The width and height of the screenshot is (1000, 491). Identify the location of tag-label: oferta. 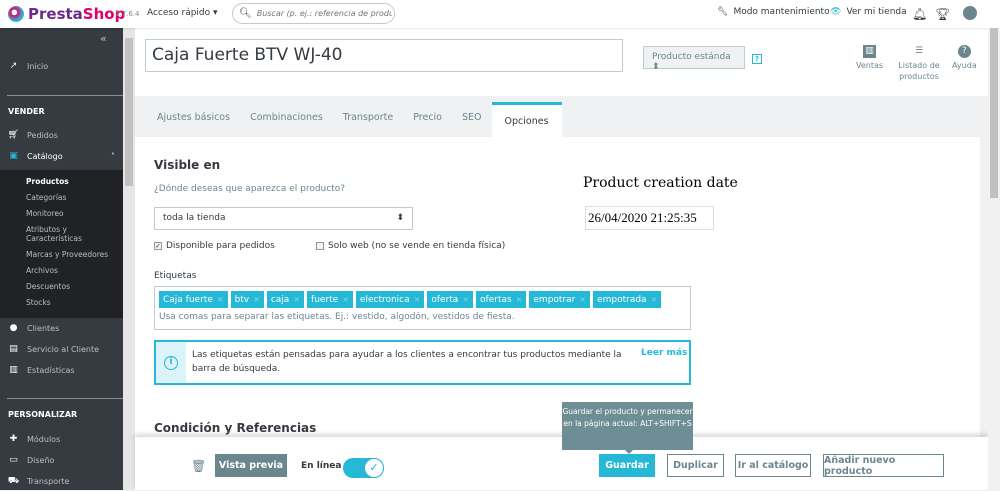
(445, 299).